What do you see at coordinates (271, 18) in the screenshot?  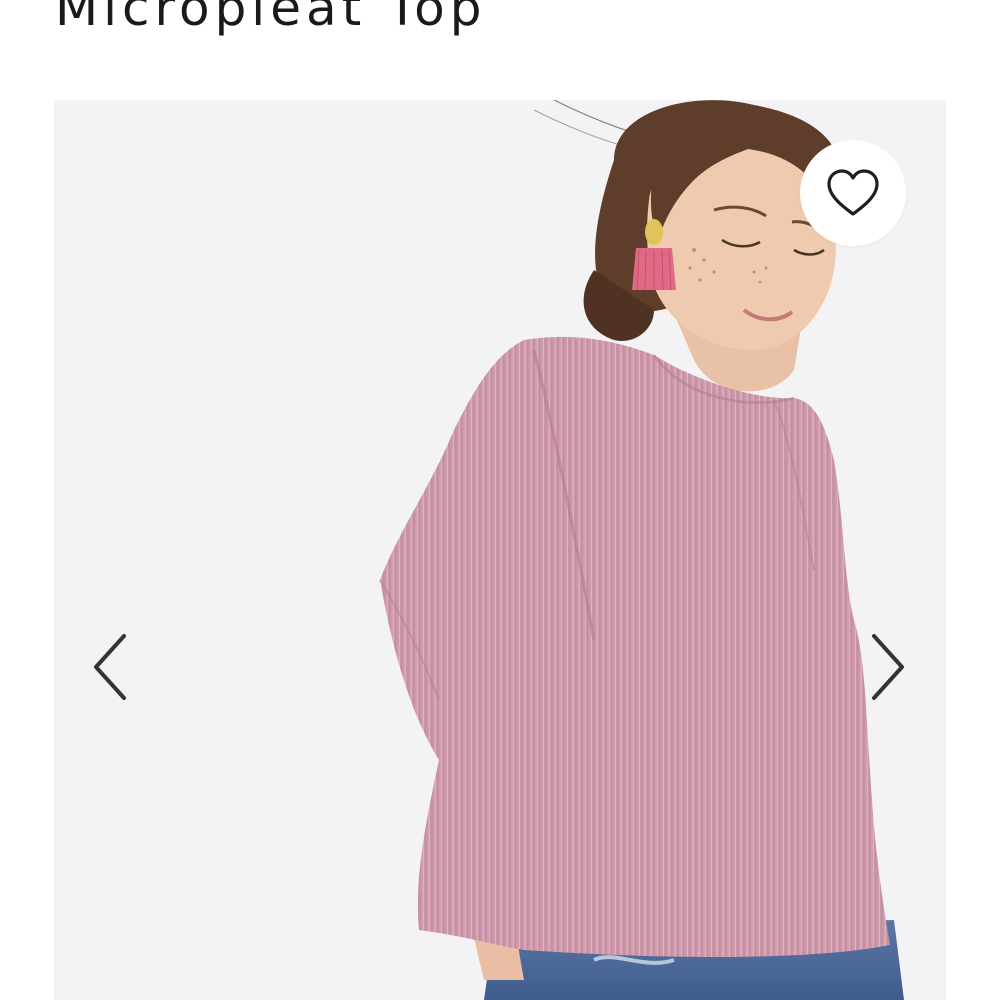 I see `product-title: Micropleat Top` at bounding box center [271, 18].